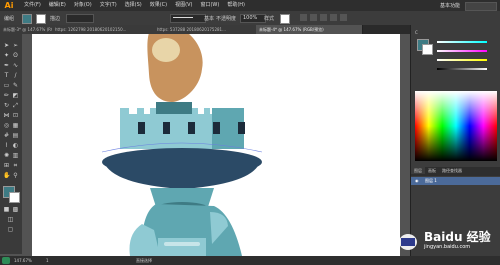 Image resolution: width=500 pixels, height=265 pixels. What do you see at coordinates (418, 170) in the screenshot?
I see `tab-layers: 图层` at bounding box center [418, 170].